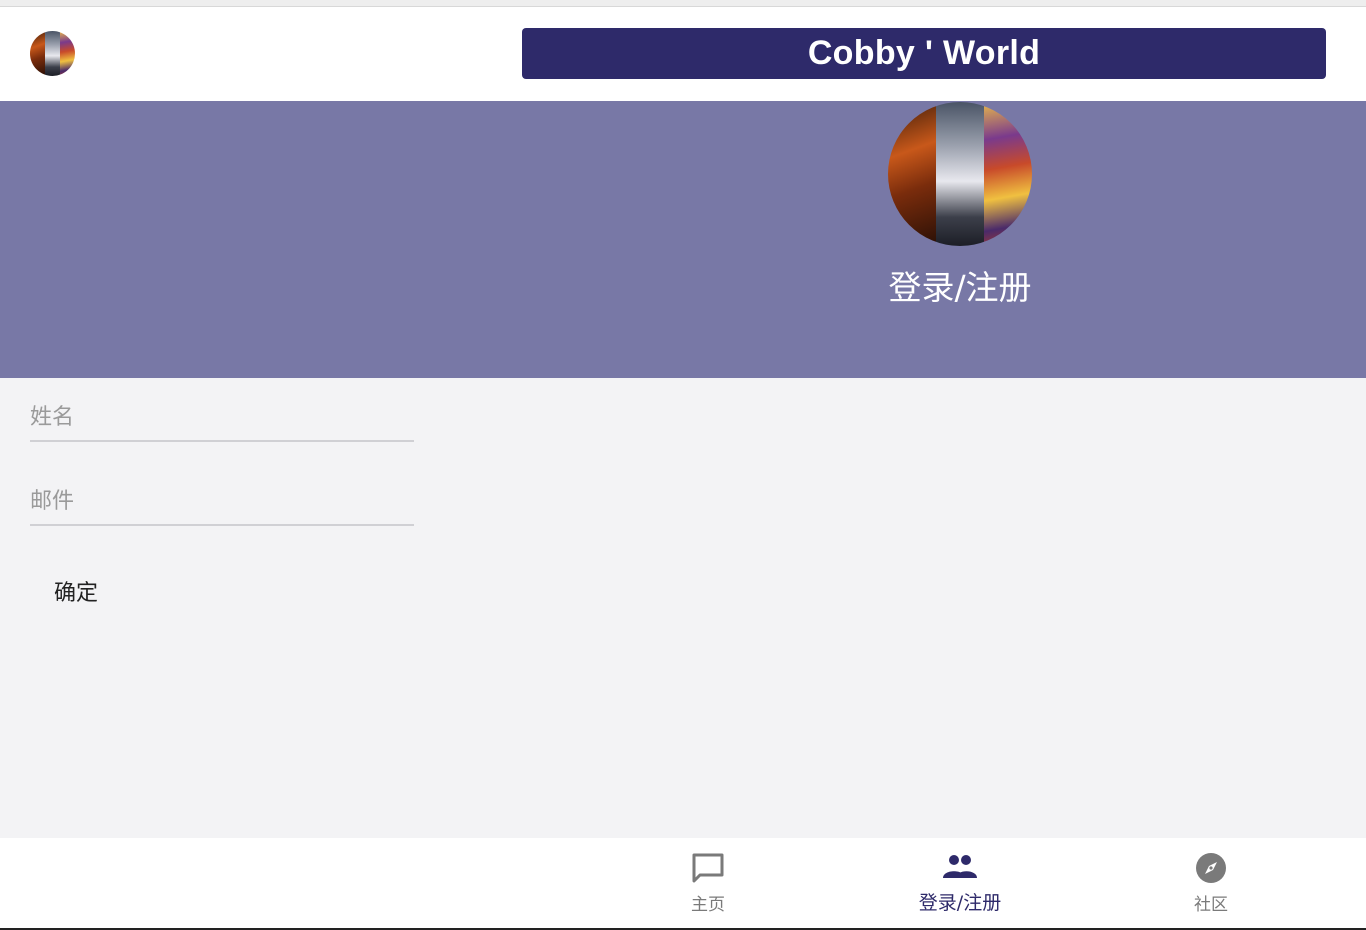 This screenshot has width=1366, height=930. What do you see at coordinates (1211, 905) in the screenshot?
I see `nav-item-label: 社区` at bounding box center [1211, 905].